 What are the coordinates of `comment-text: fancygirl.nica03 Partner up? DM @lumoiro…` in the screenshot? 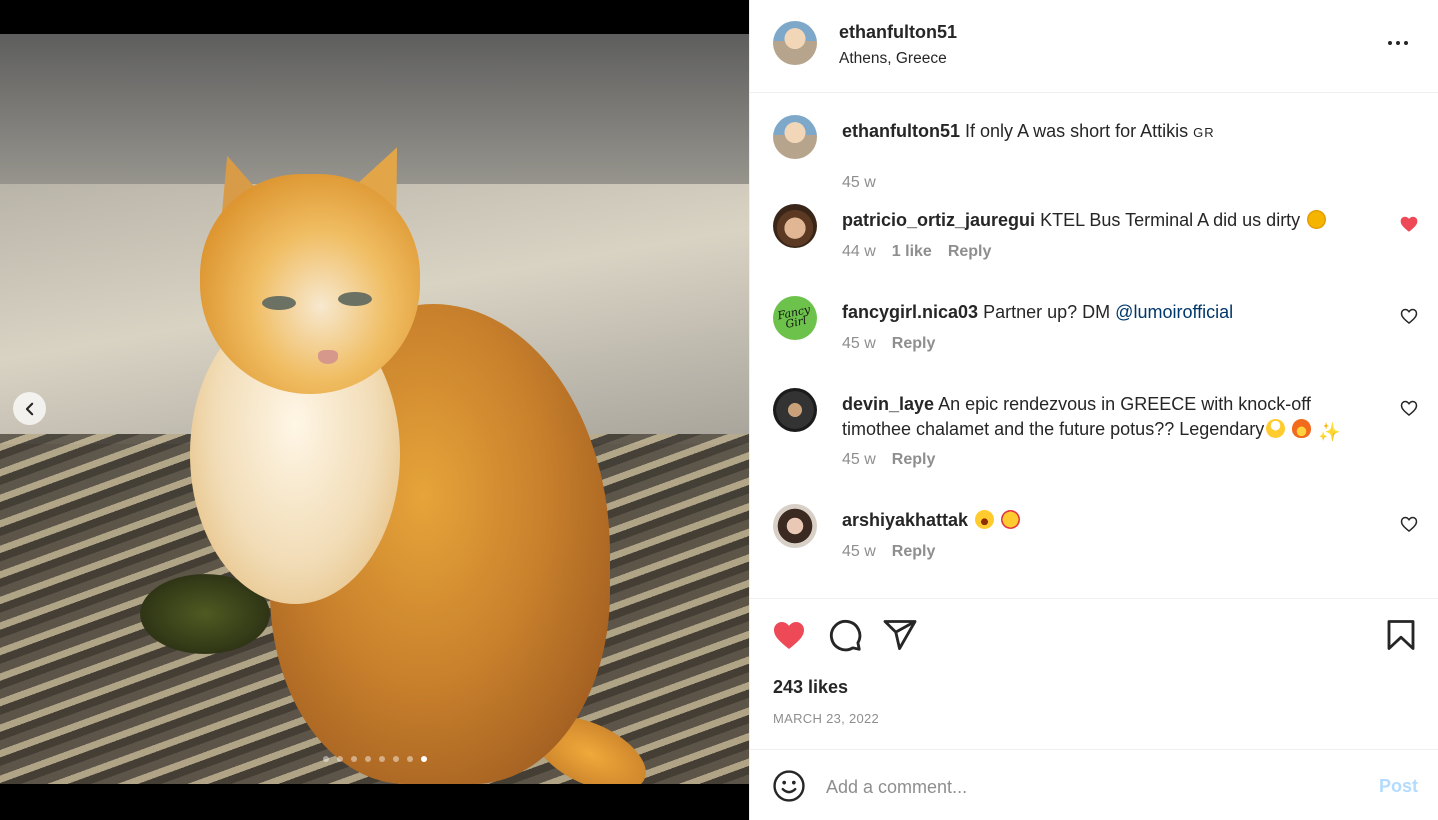 It's located at (1112, 312).